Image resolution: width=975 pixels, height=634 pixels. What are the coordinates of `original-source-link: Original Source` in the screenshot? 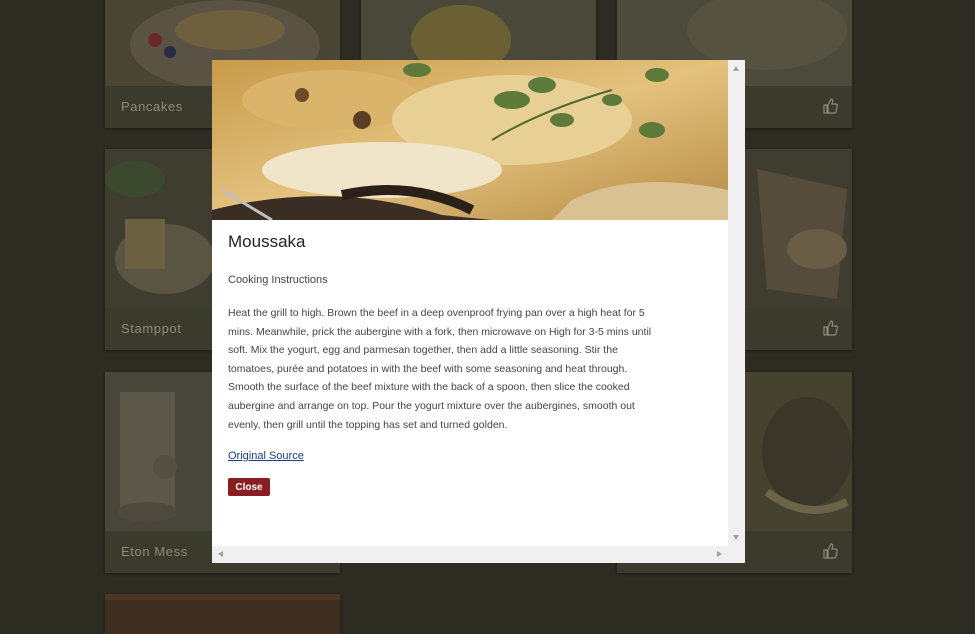 It's located at (266, 456).